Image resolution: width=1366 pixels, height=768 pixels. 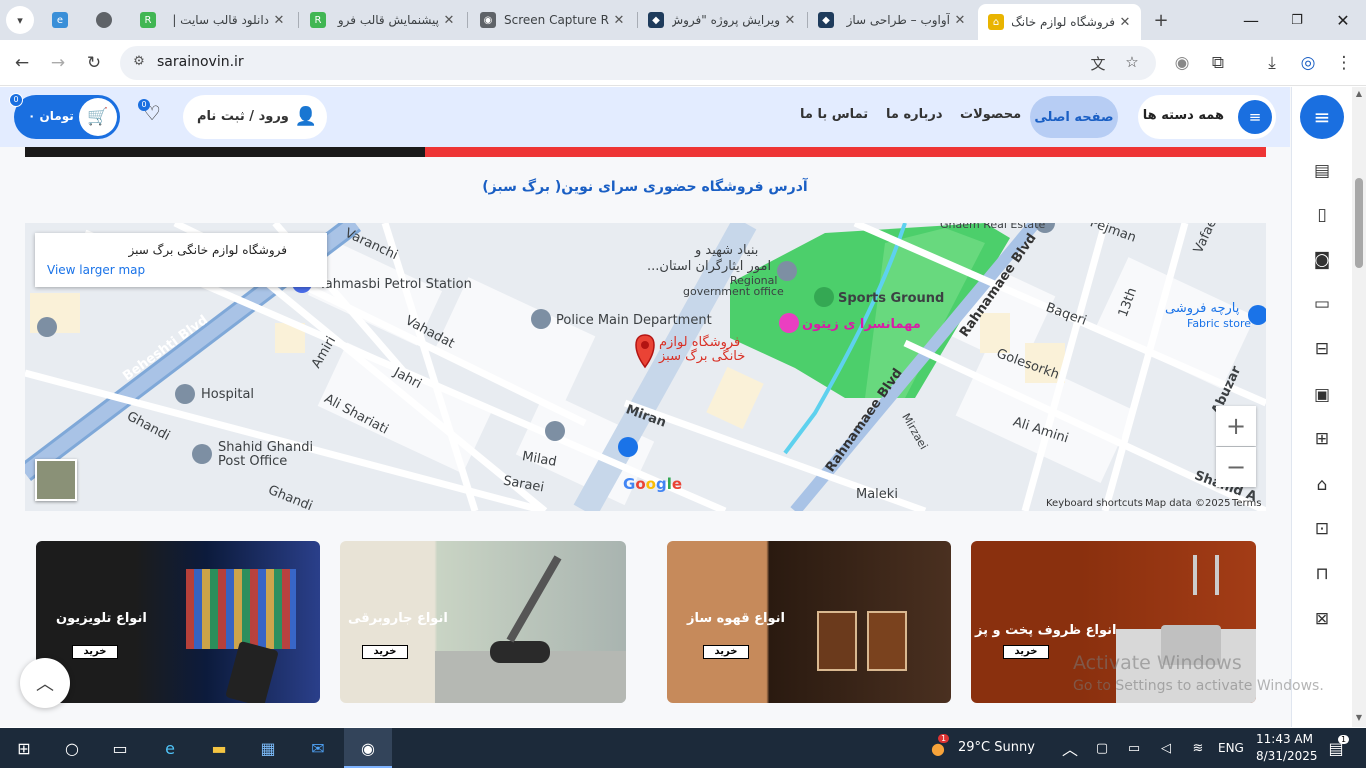 I want to click on all-categories-button: همه دسته ها ≡, so click(x=1207, y=117).